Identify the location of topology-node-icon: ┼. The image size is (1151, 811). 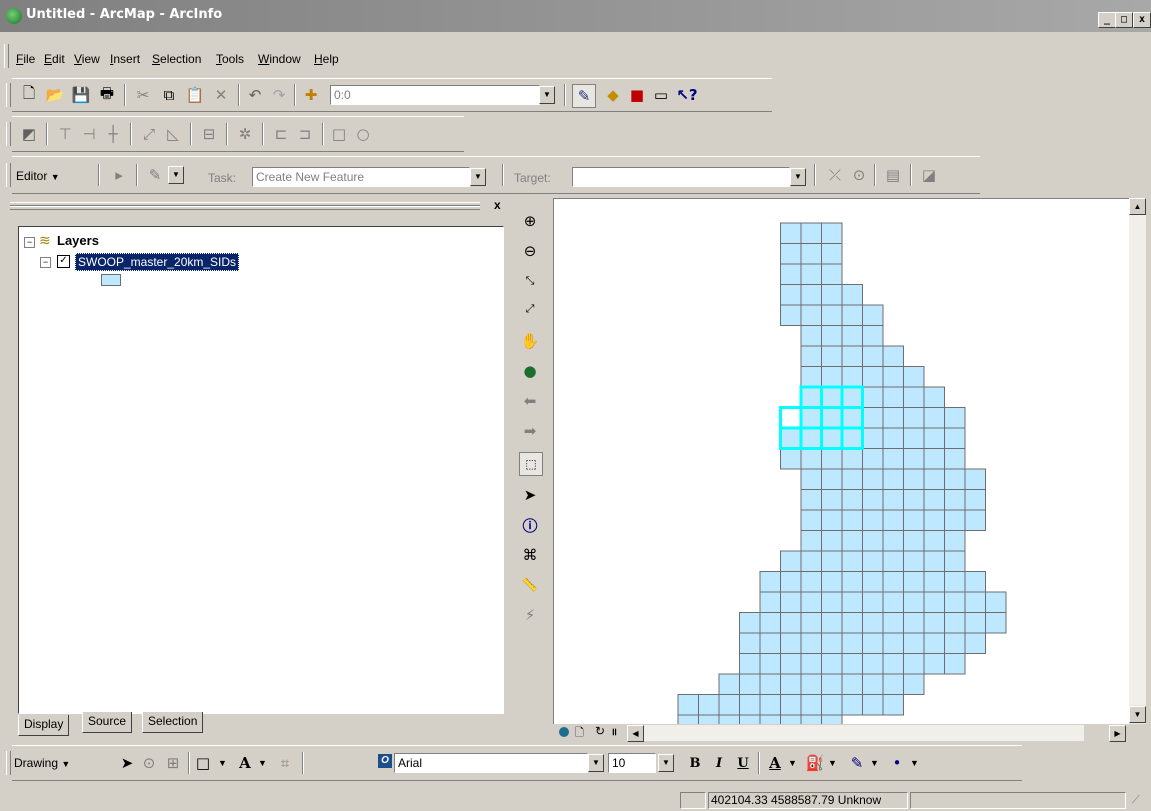
(113, 134).